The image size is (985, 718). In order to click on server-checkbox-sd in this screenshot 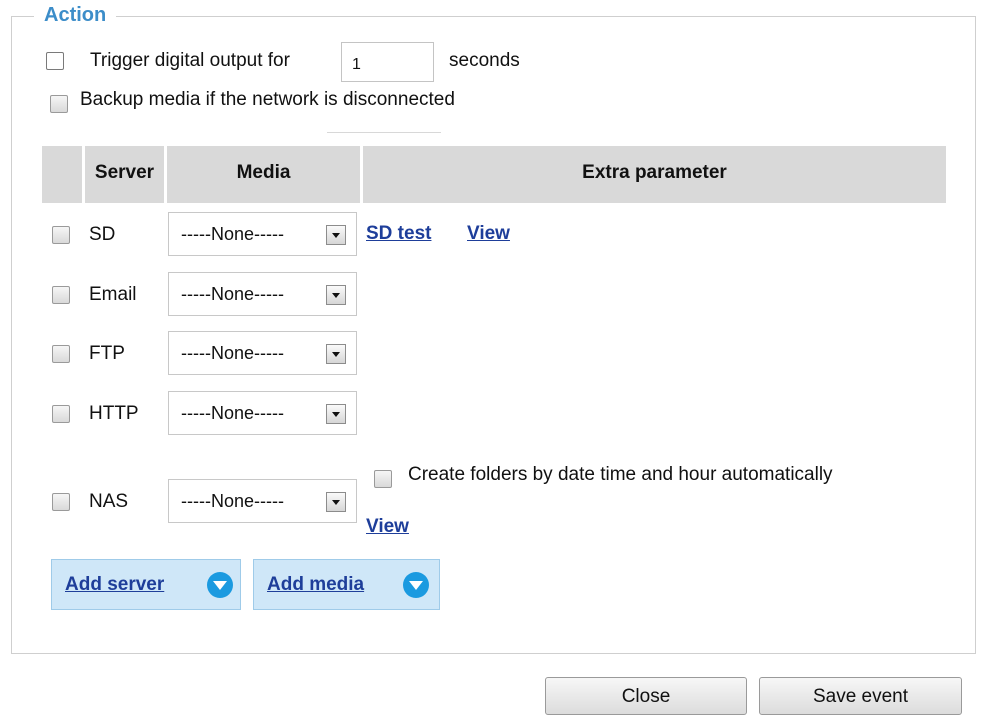, I will do `click(61, 235)`.